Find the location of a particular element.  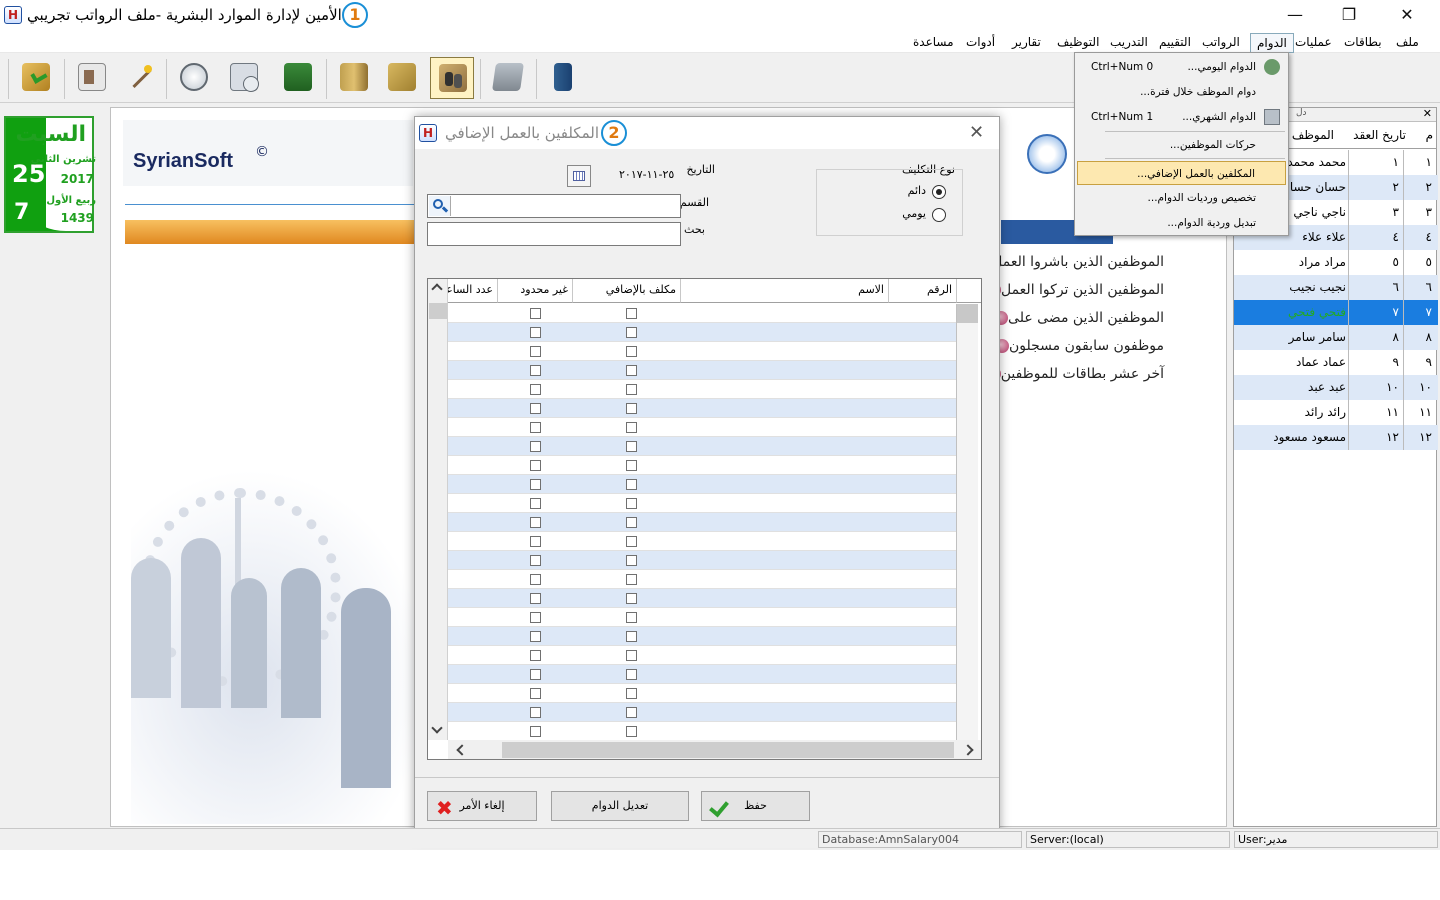

menu-cards: بطاقات is located at coordinates (1363, 43).